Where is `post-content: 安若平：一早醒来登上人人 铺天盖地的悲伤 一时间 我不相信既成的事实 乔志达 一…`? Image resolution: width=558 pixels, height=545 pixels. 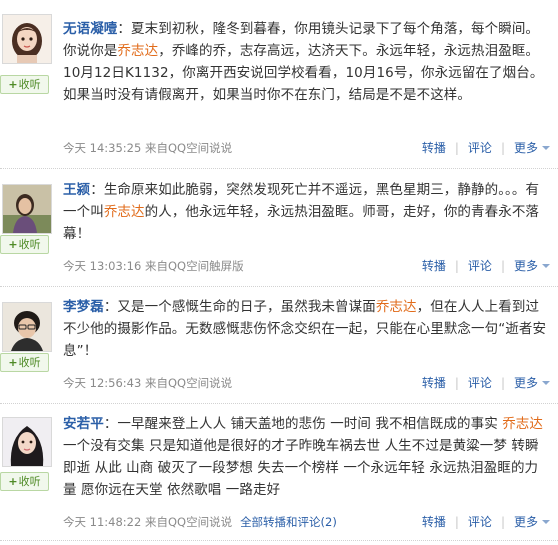 post-content: 安若平：一早醒来登上人人 铺天盖地的悲伤 一时间 我不相信既成的事实 乔志达 一… is located at coordinates (303, 457).